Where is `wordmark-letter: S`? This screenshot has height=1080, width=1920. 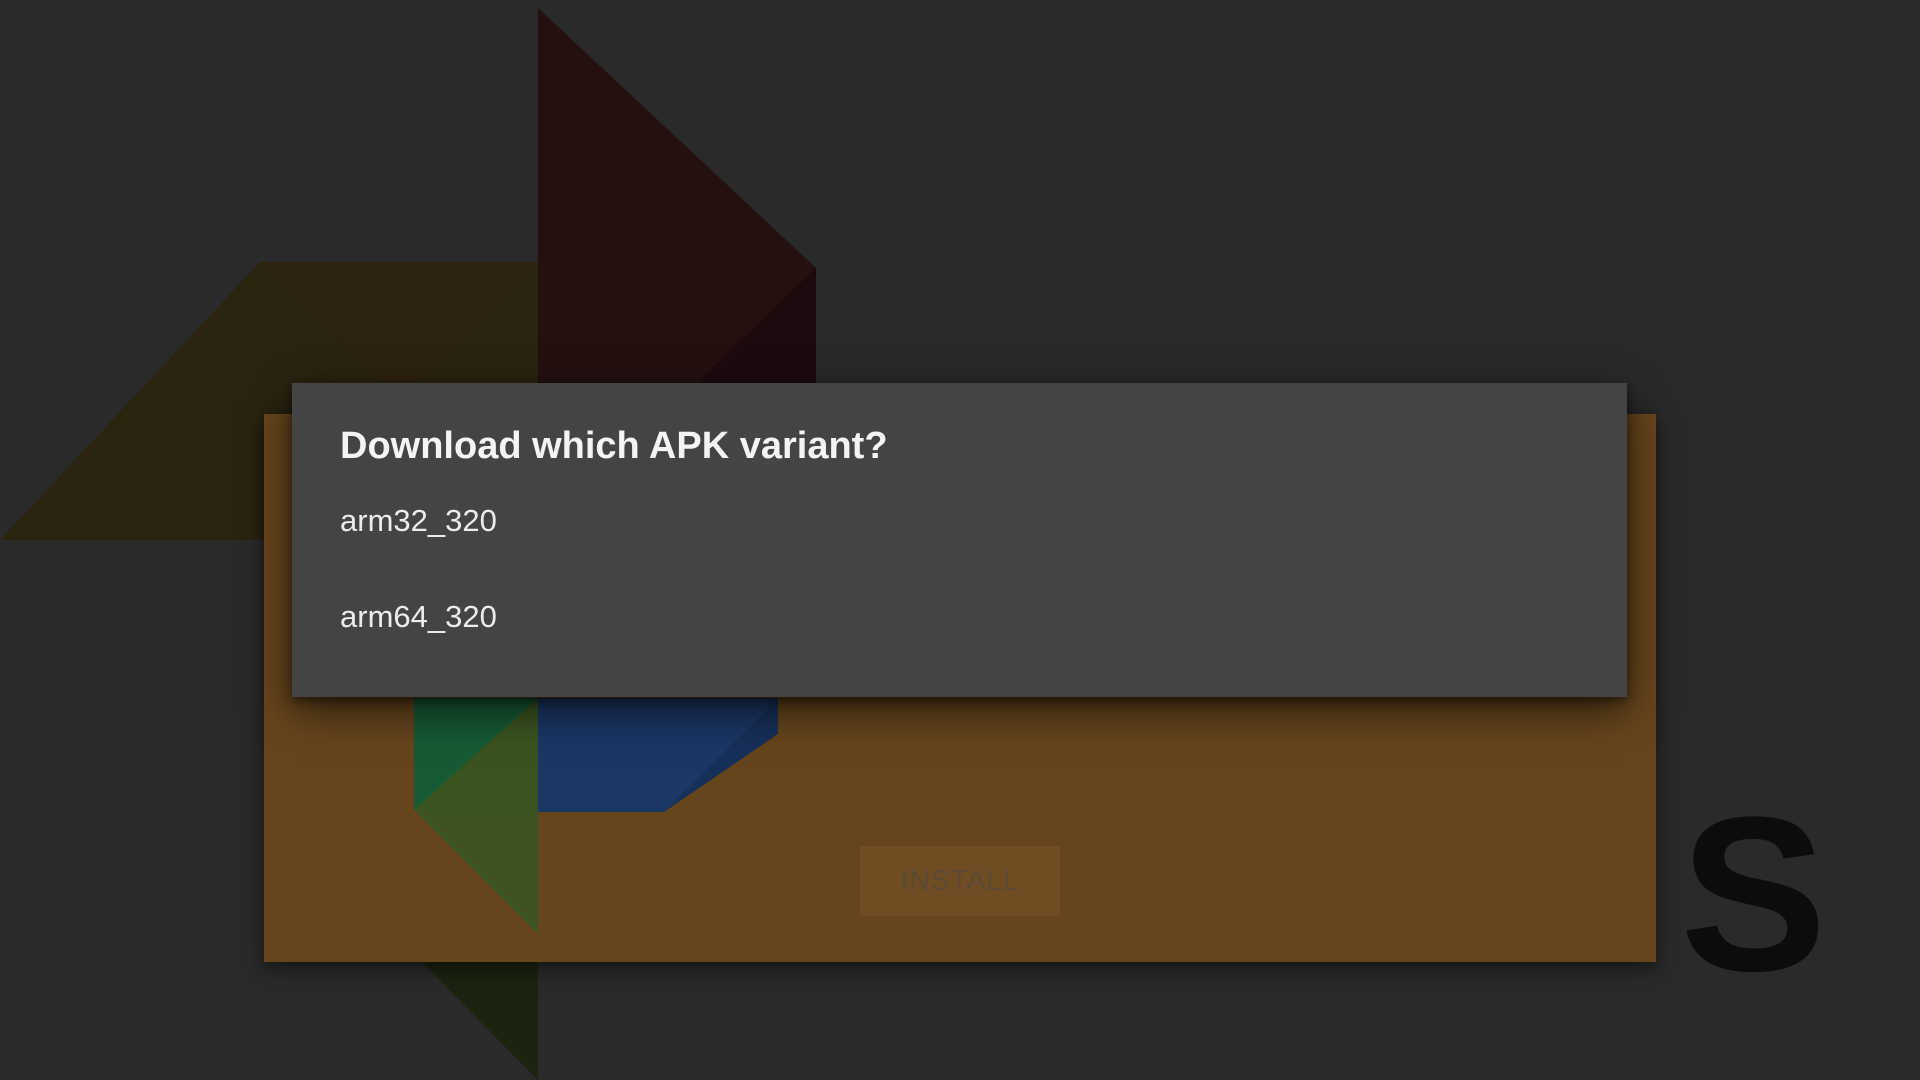 wordmark-letter: S is located at coordinates (1750, 885).